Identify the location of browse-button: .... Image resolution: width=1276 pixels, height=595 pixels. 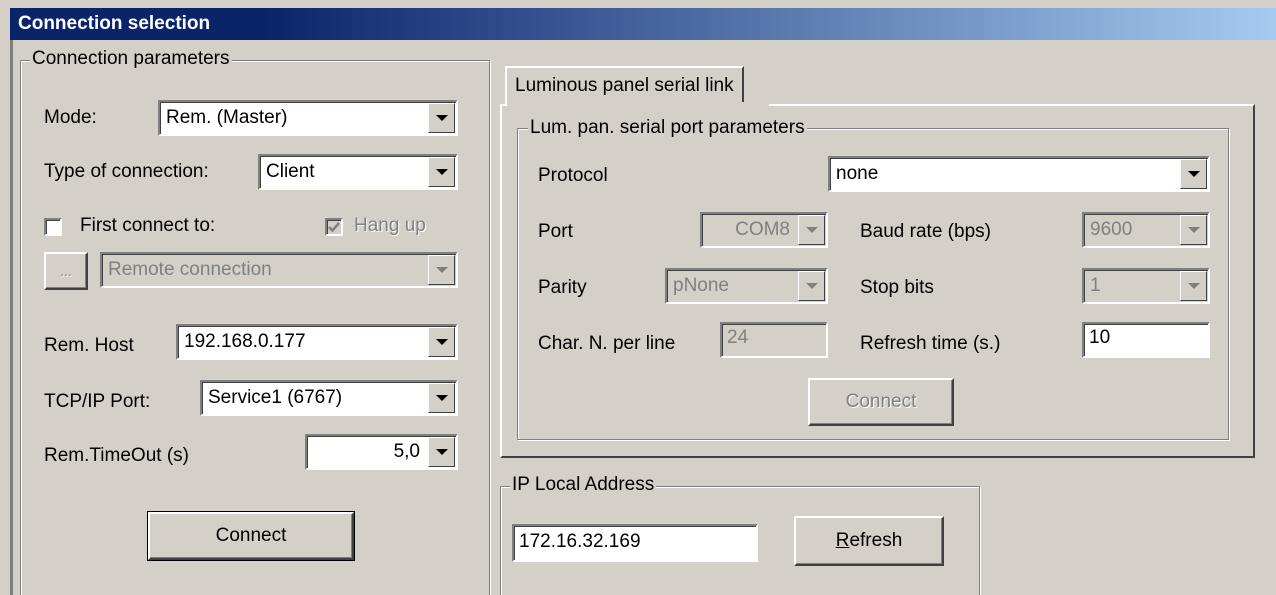
(66, 271).